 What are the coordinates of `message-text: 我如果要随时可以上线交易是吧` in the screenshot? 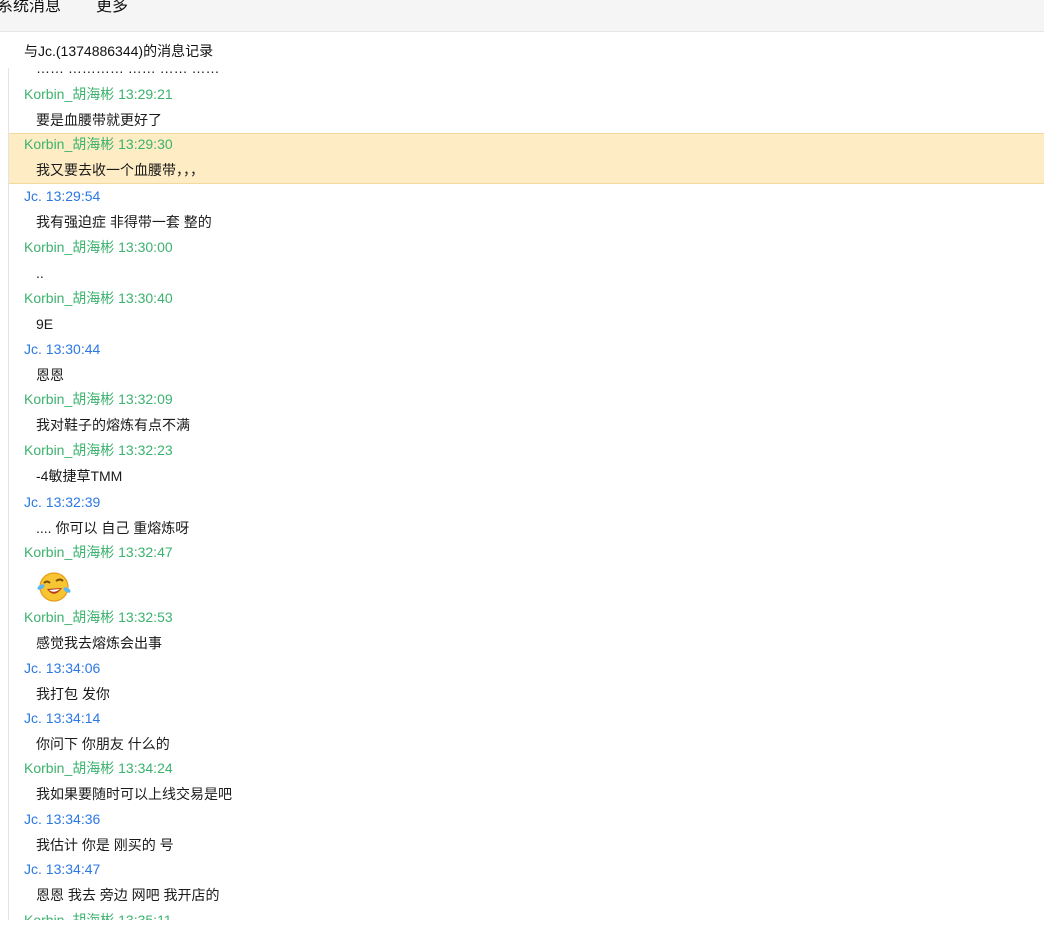 It's located at (134, 794).